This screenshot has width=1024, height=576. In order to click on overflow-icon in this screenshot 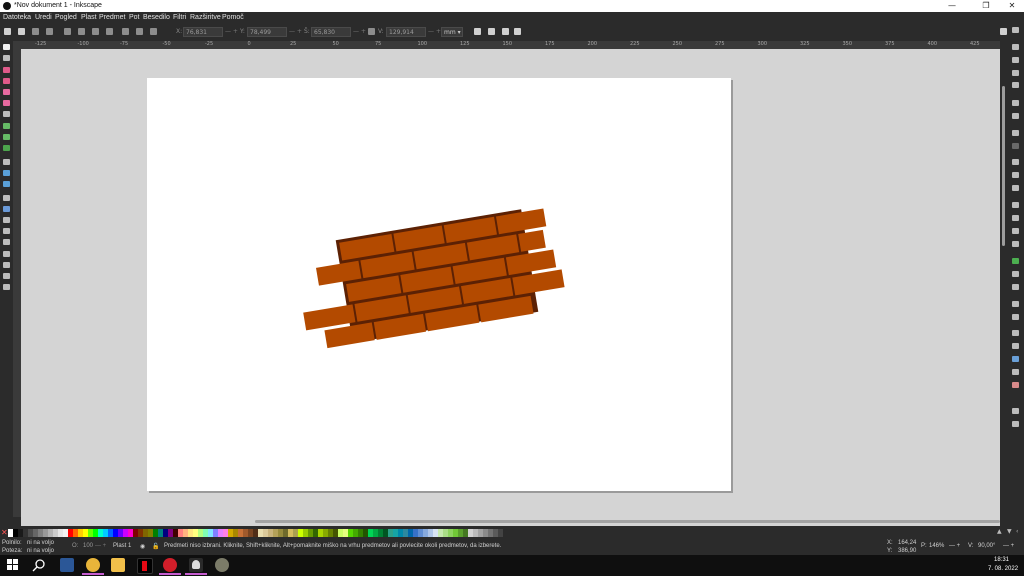, I will do `click(1015, 30)`.